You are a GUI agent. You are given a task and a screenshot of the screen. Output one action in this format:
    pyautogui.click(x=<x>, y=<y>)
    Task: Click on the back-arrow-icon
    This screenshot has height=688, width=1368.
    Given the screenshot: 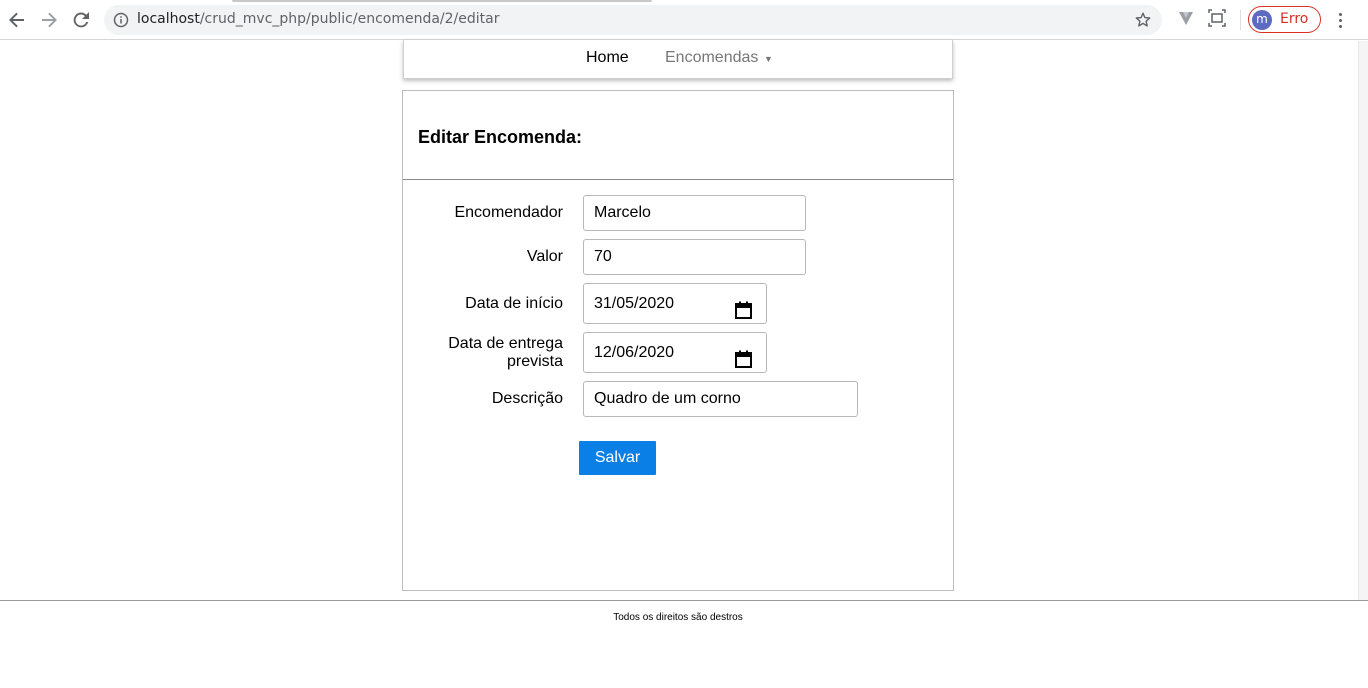 What is the action you would take?
    pyautogui.click(x=17, y=20)
    